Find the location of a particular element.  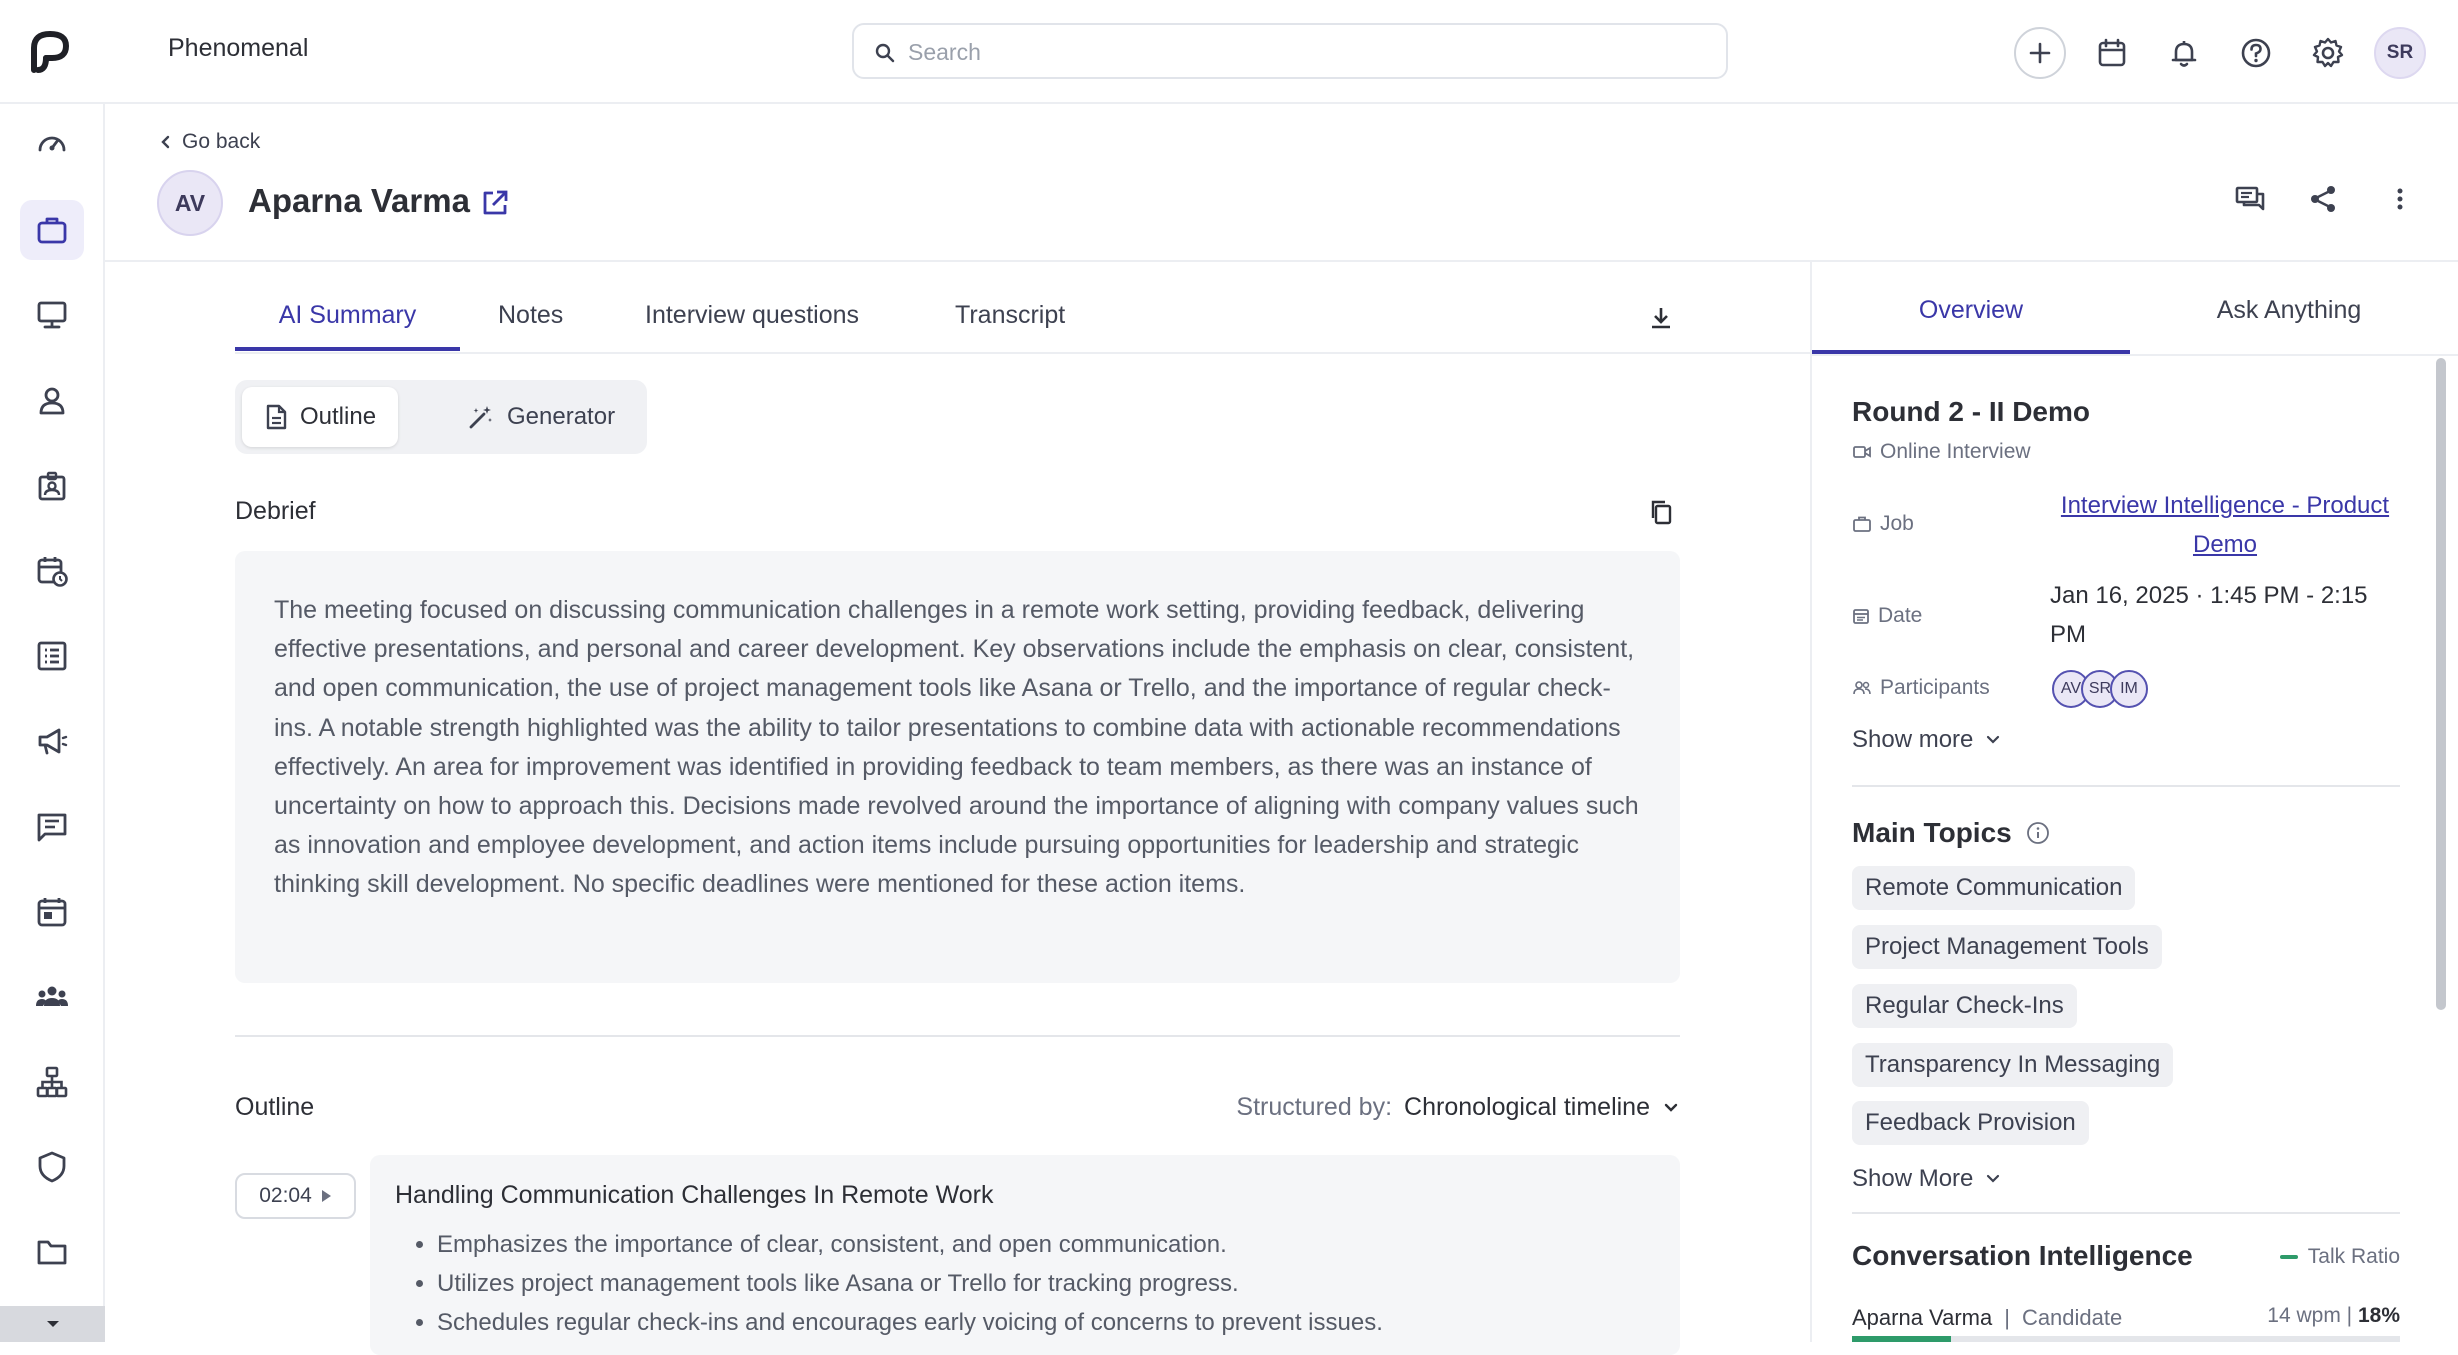

sidebar-item-dashboard is located at coordinates (52, 143).